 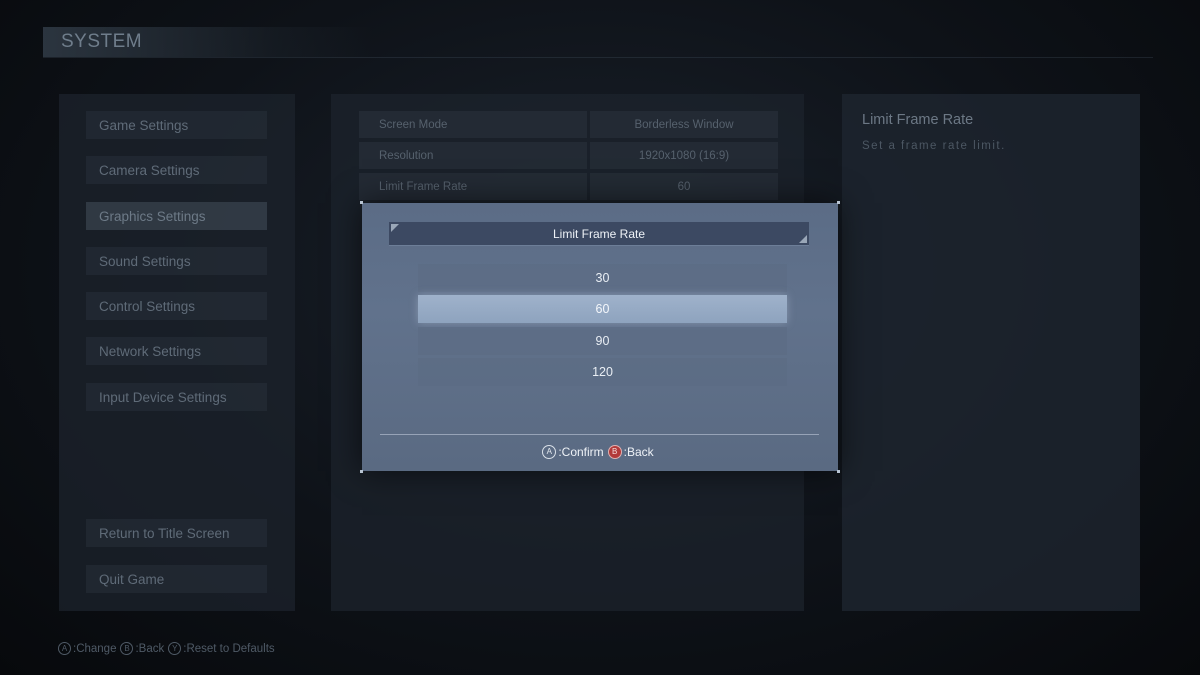 What do you see at coordinates (684, 124) in the screenshot?
I see `setting-value: Borderless Window` at bounding box center [684, 124].